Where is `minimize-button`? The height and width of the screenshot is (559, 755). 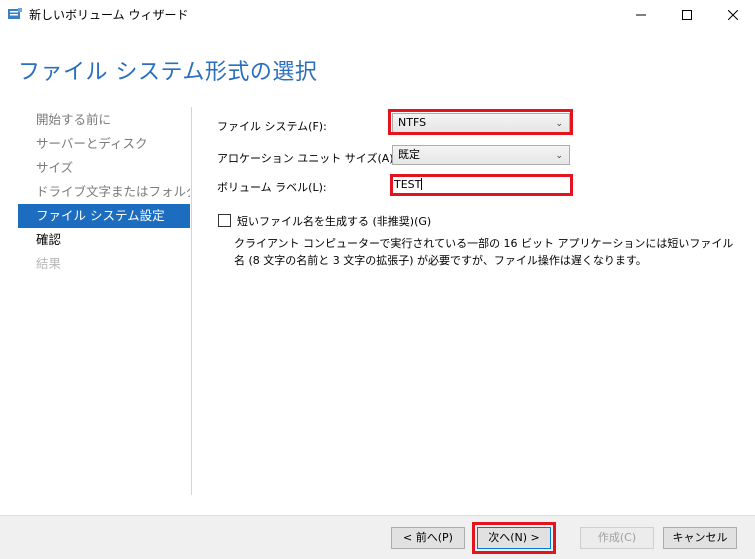 minimize-button is located at coordinates (641, 15).